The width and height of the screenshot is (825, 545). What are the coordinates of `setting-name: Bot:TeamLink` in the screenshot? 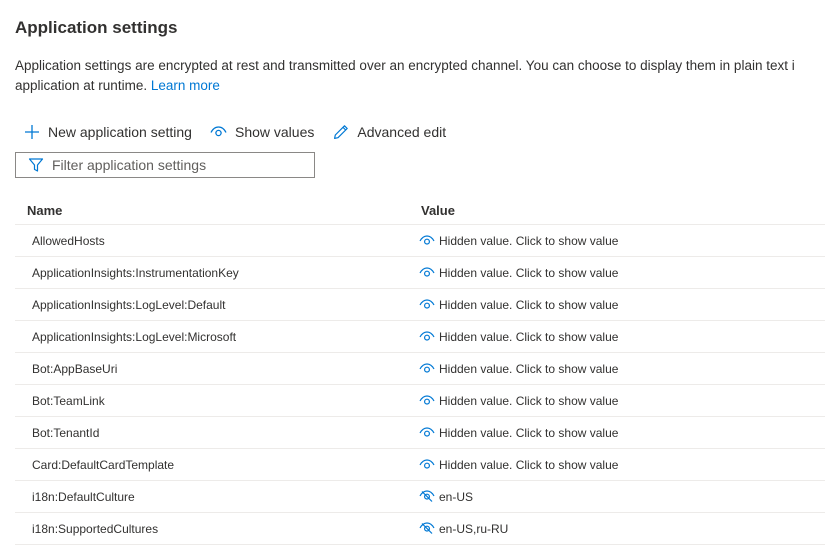 It's located at (212, 401).